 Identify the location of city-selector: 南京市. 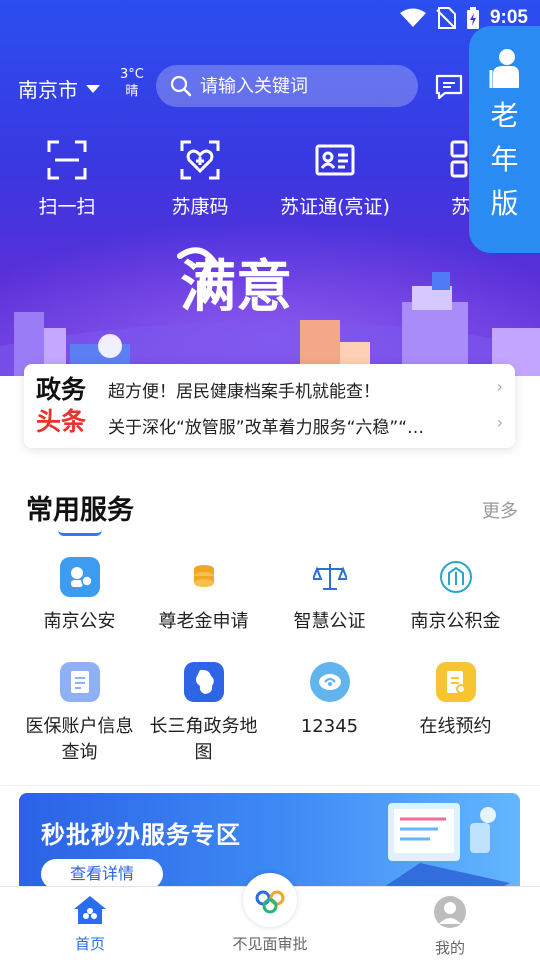
(59, 88).